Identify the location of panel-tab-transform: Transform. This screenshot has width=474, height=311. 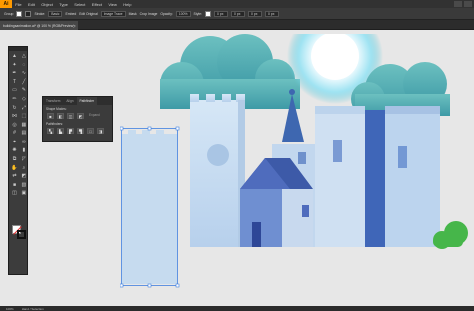
(53, 101).